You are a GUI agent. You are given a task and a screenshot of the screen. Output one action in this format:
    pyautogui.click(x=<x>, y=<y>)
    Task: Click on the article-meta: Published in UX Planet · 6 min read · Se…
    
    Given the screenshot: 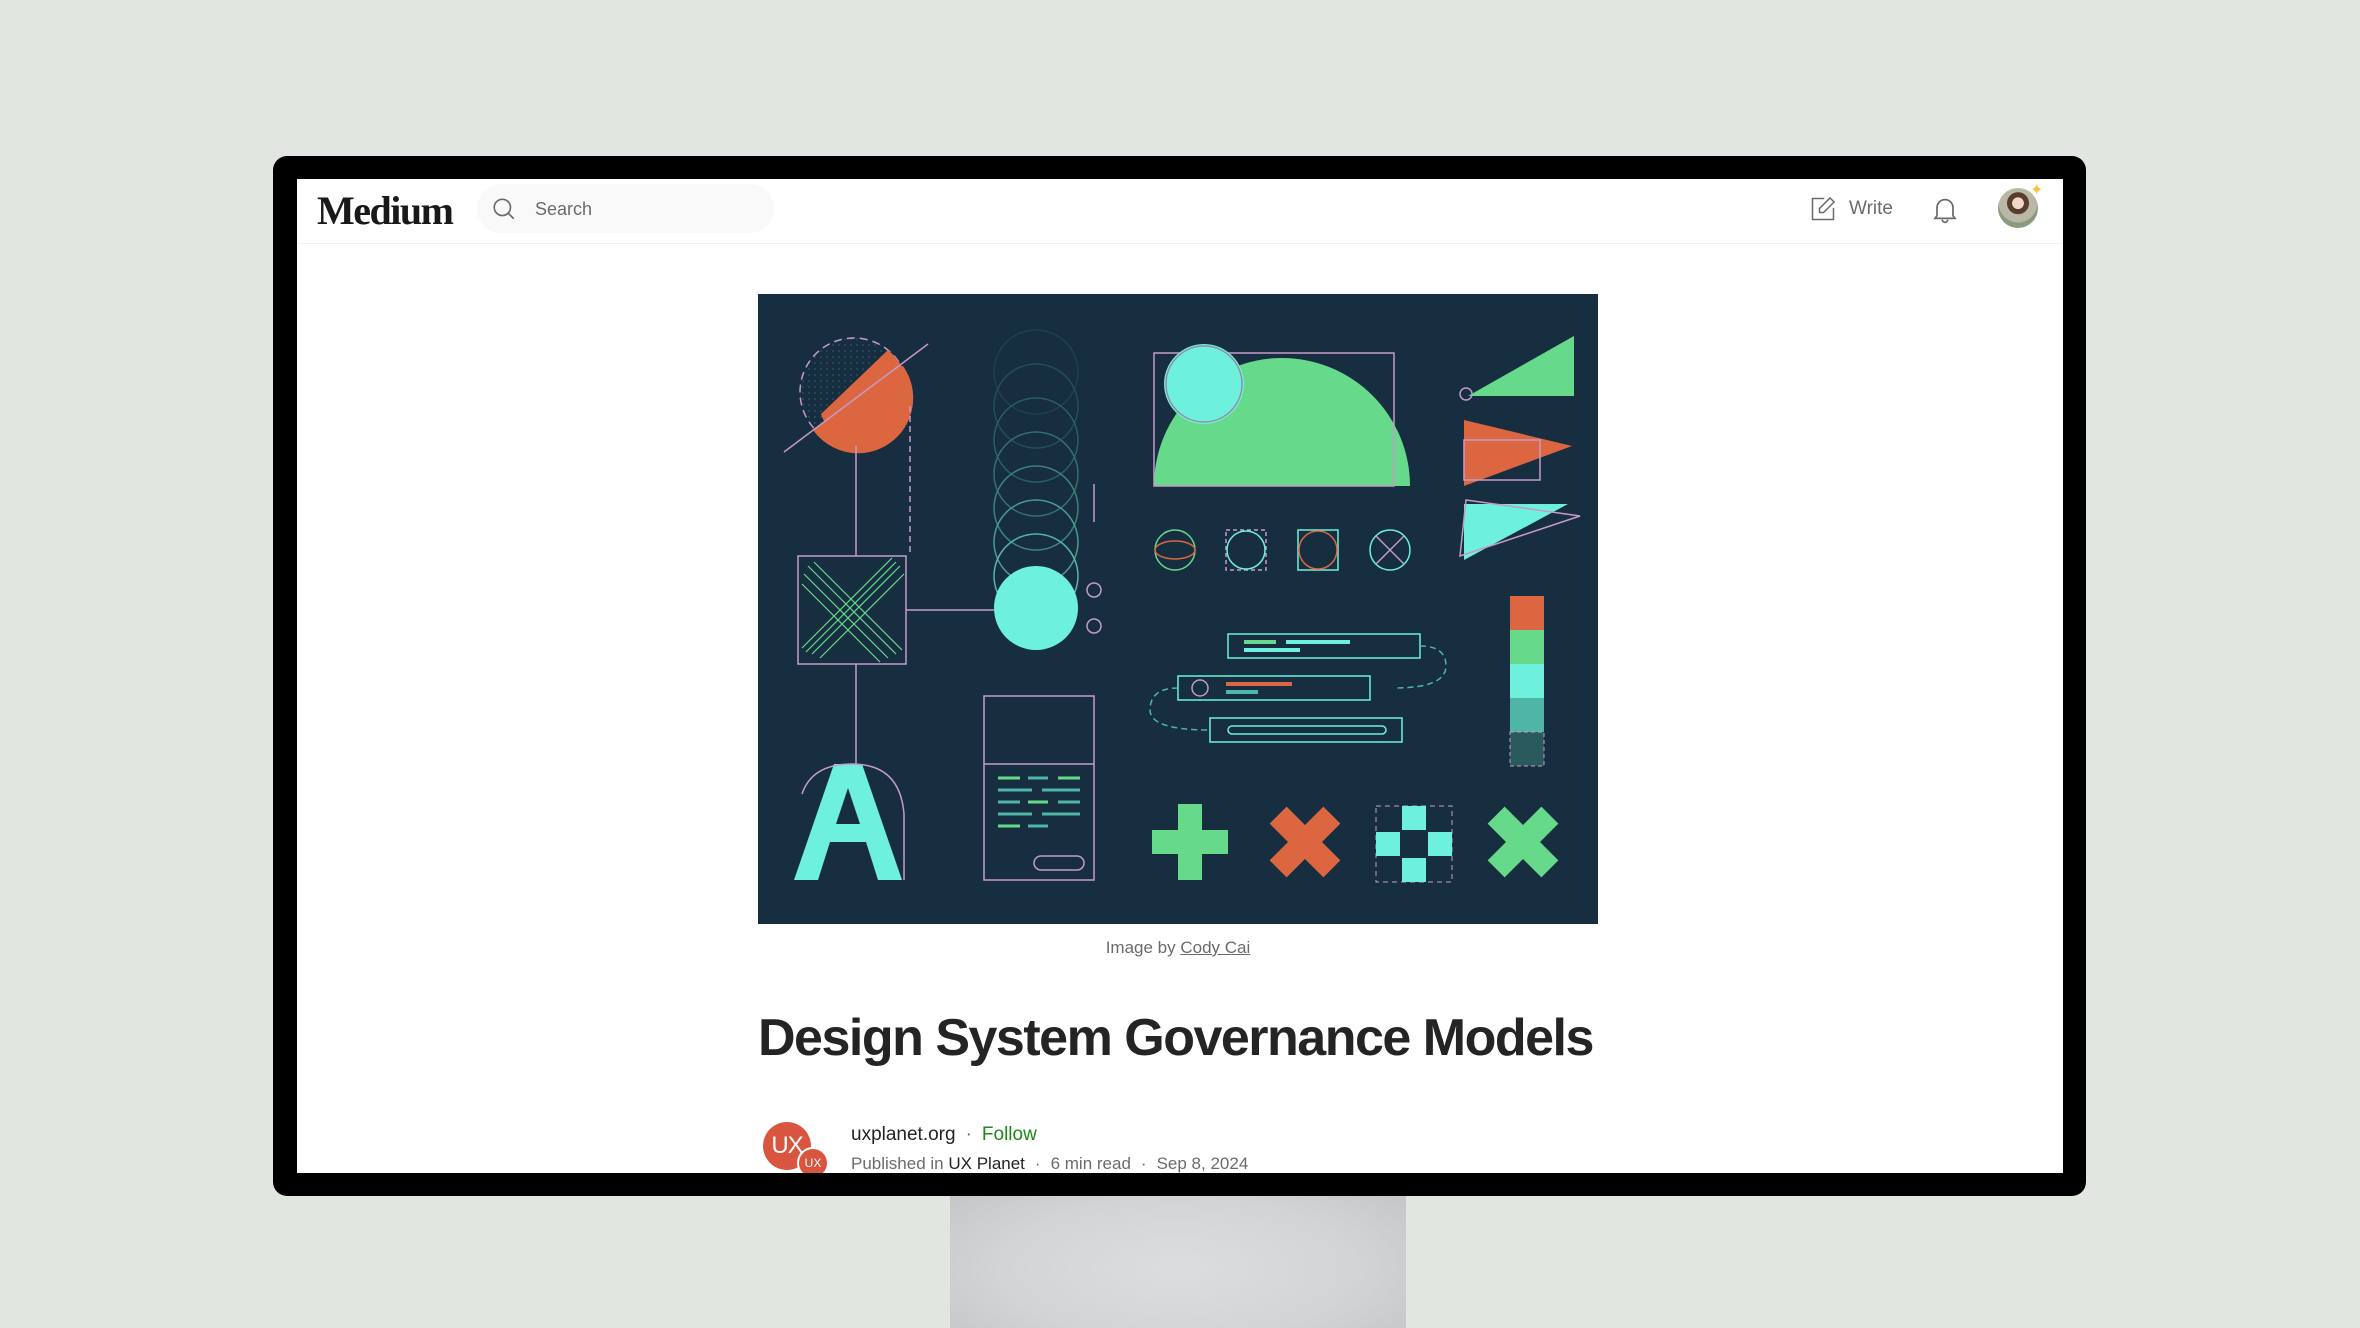 What is the action you would take?
    pyautogui.click(x=1049, y=1163)
    